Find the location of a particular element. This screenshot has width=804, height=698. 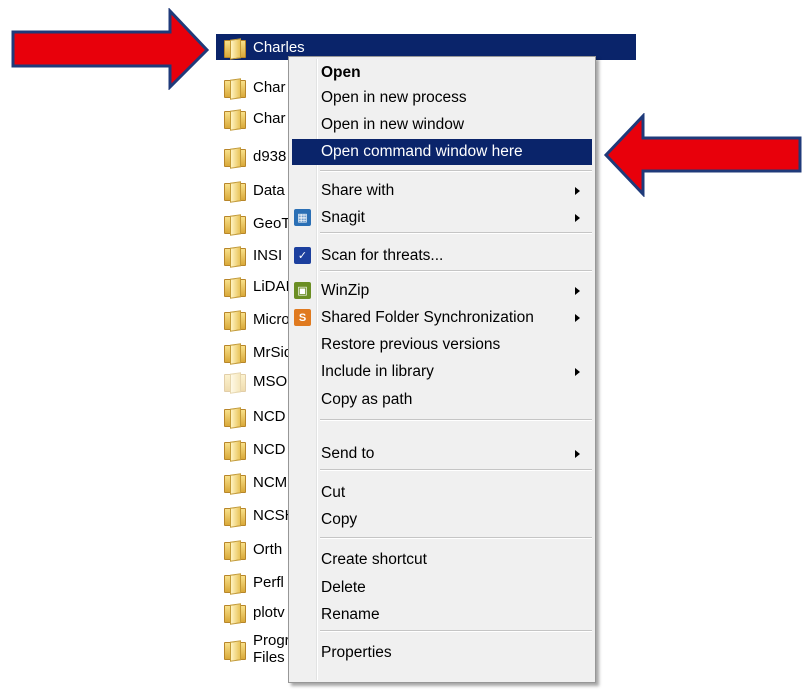

file-list-item: GeoT is located at coordinates (256, 223).